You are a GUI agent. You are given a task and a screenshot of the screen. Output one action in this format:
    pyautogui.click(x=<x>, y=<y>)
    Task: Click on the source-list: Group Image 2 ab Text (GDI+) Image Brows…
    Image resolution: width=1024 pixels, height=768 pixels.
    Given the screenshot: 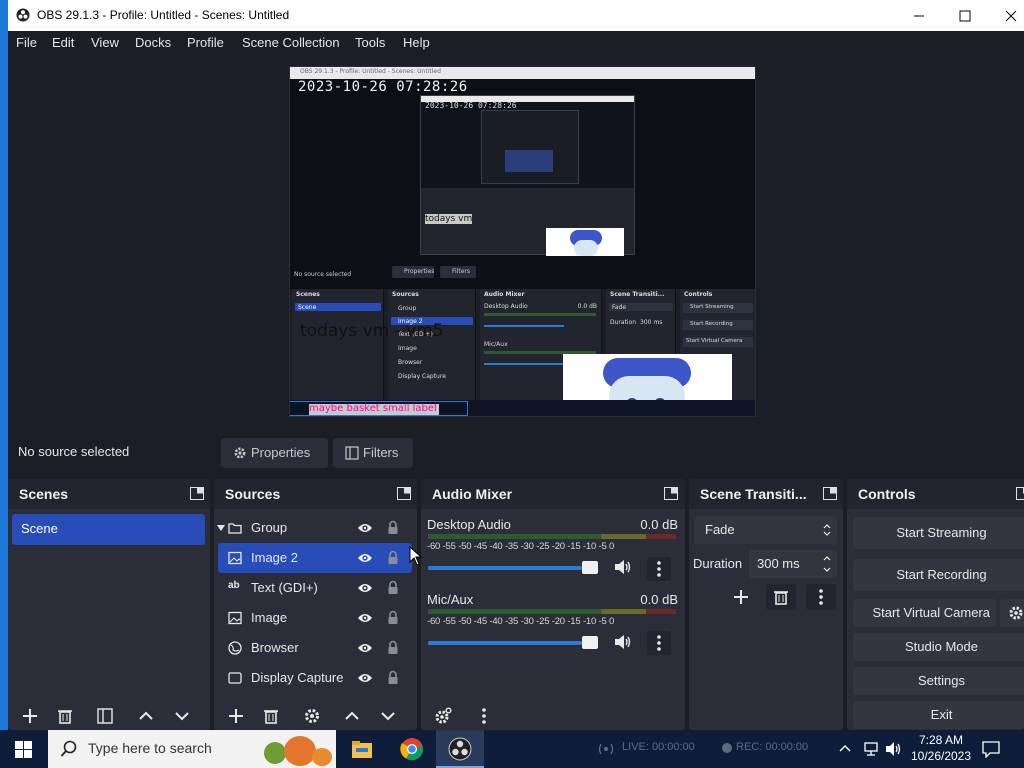 What is the action you would take?
    pyautogui.click(x=315, y=604)
    